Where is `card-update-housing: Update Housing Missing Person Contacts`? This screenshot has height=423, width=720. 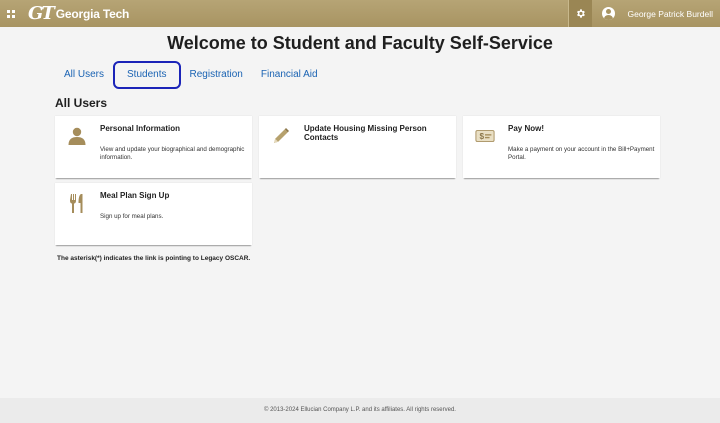
card-update-housing: Update Housing Missing Person Contacts is located at coordinates (357, 147).